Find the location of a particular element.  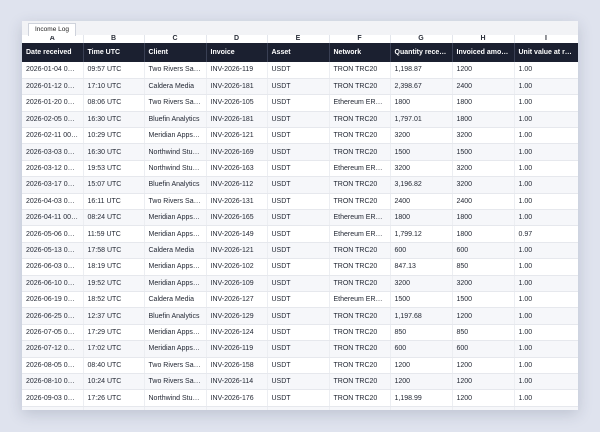

table-cell: 2026-06-10 00:00:00 is located at coordinates (53, 283).